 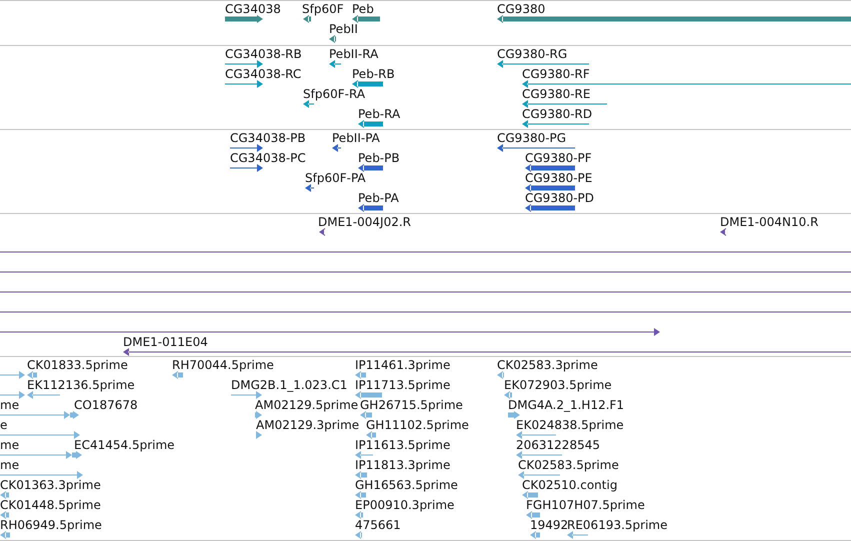 What do you see at coordinates (402, 445) in the screenshot?
I see `feature-label: IP11613.5prime` at bounding box center [402, 445].